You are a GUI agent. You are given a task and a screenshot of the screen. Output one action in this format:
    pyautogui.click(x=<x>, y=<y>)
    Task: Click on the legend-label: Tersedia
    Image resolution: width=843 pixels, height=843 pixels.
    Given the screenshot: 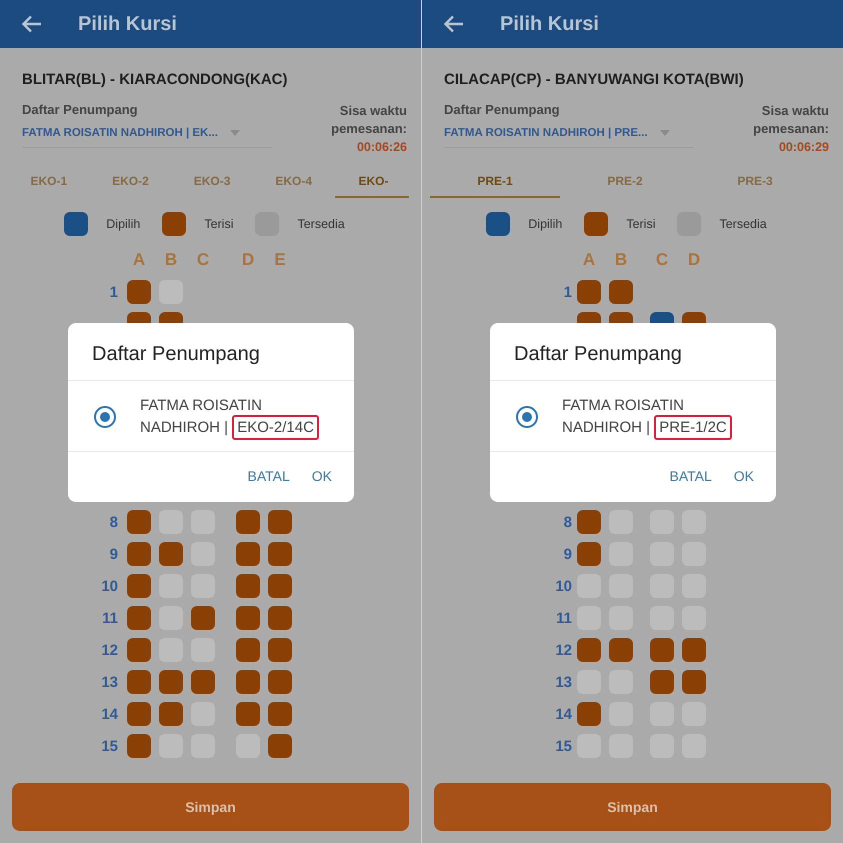 What is the action you would take?
    pyautogui.click(x=321, y=224)
    